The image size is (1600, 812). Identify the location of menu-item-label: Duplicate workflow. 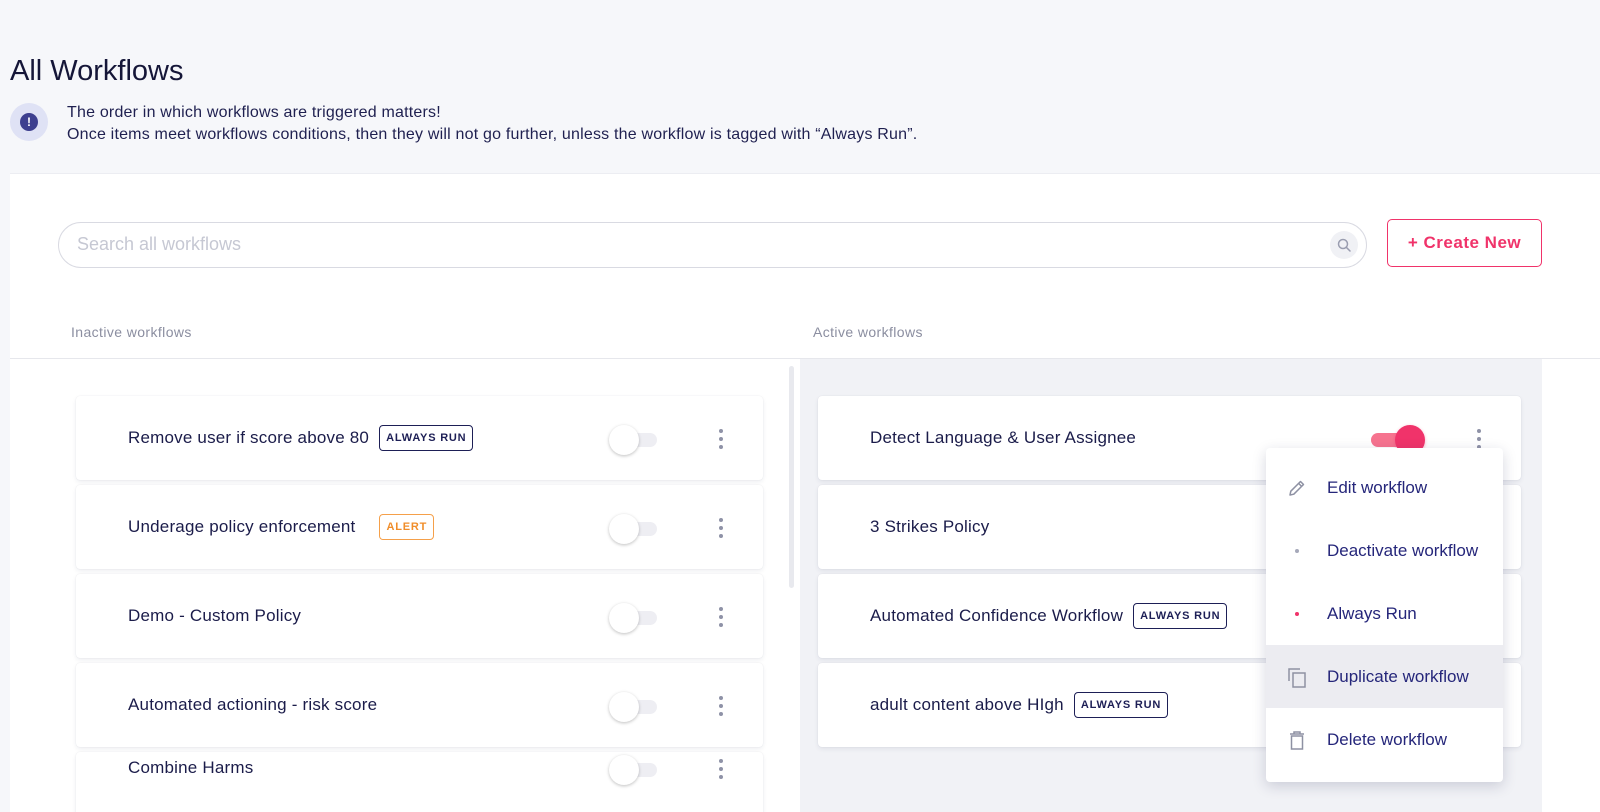
(1398, 676).